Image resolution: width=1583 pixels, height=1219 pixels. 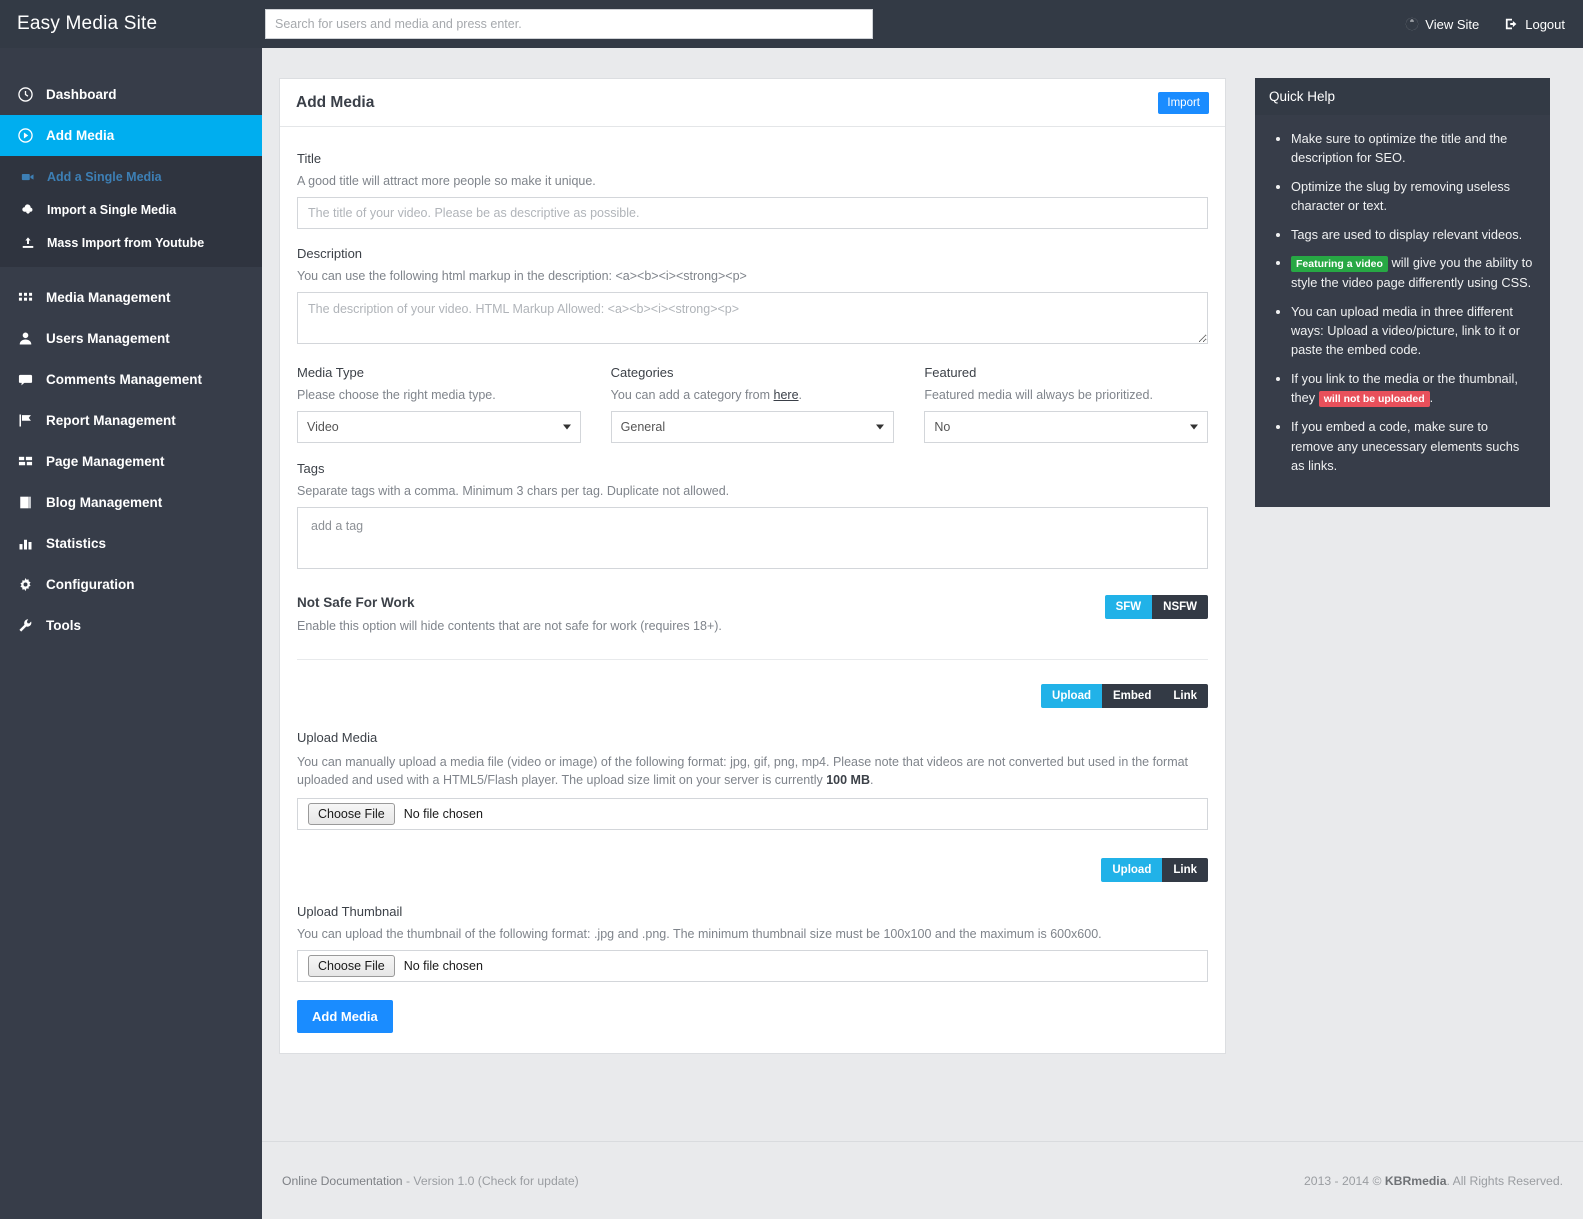 What do you see at coordinates (1431, 398) in the screenshot?
I see `list-item-text-after: .` at bounding box center [1431, 398].